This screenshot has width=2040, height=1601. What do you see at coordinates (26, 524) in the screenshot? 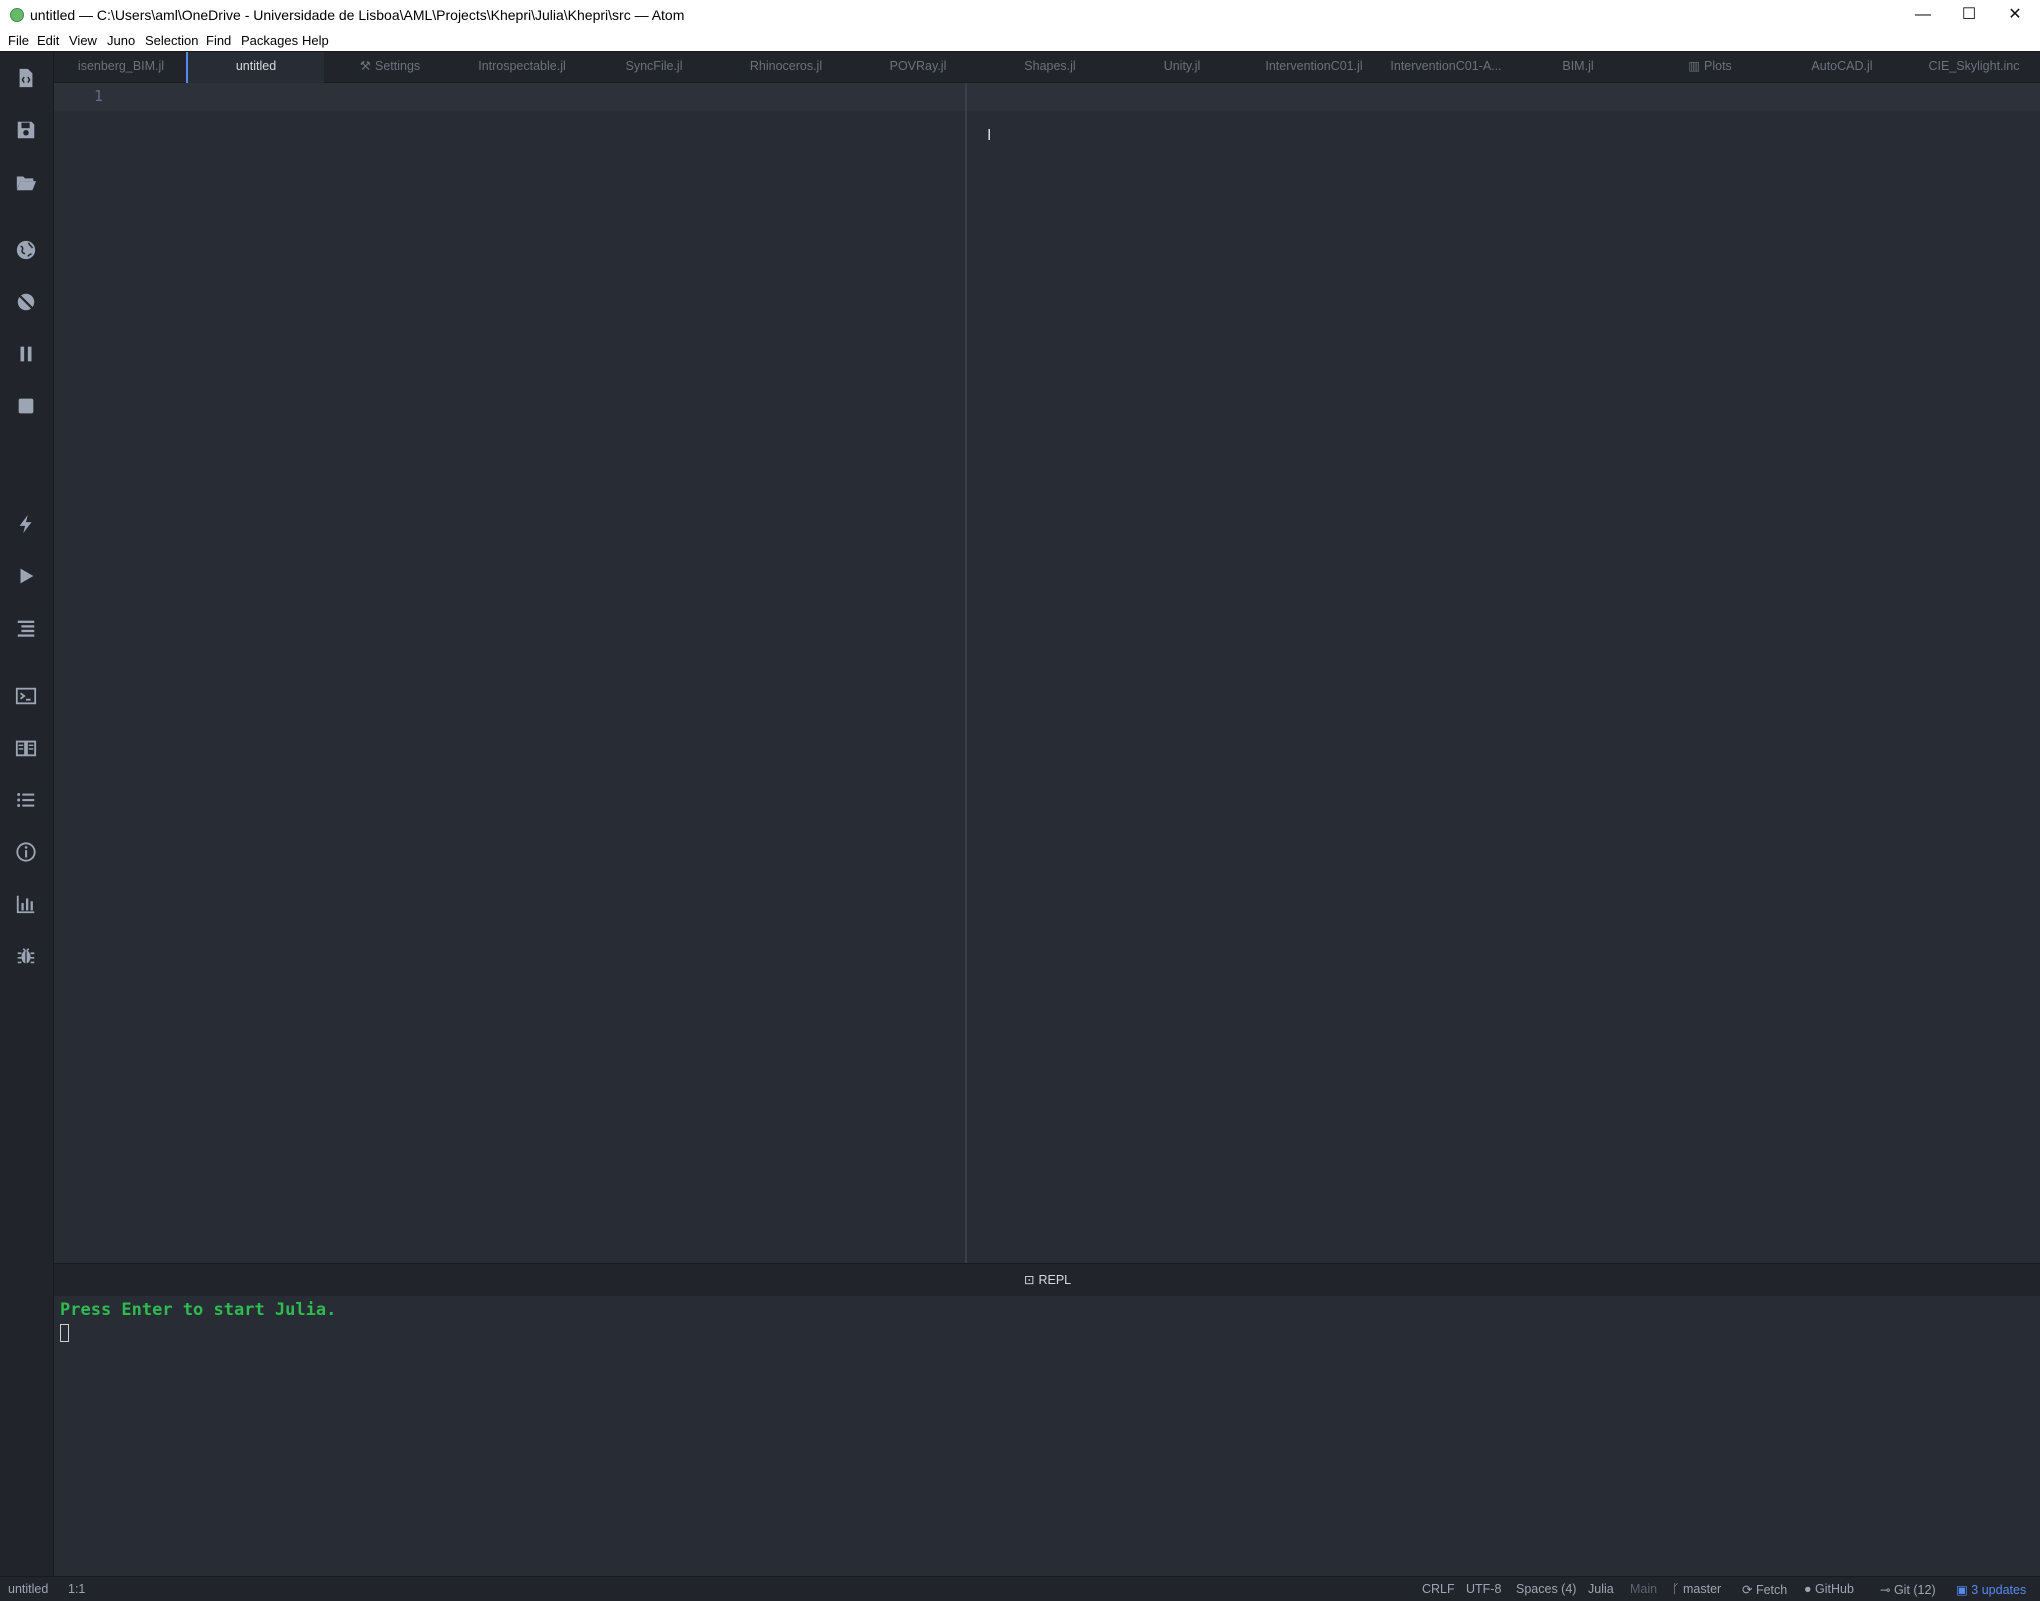
I see `lightning-icon` at bounding box center [26, 524].